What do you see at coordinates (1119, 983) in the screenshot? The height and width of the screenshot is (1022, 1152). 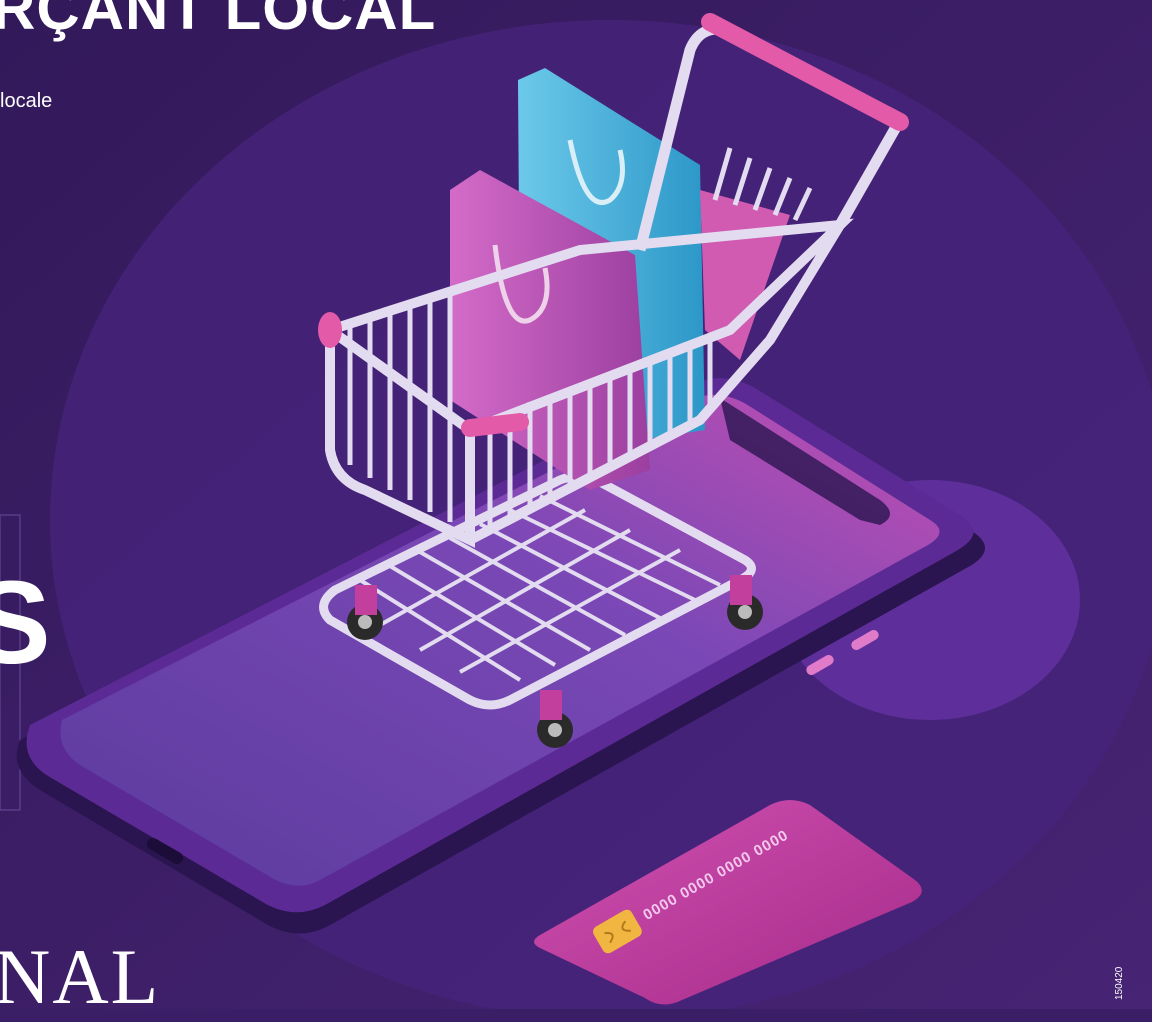 I see `reference-code: 150420` at bounding box center [1119, 983].